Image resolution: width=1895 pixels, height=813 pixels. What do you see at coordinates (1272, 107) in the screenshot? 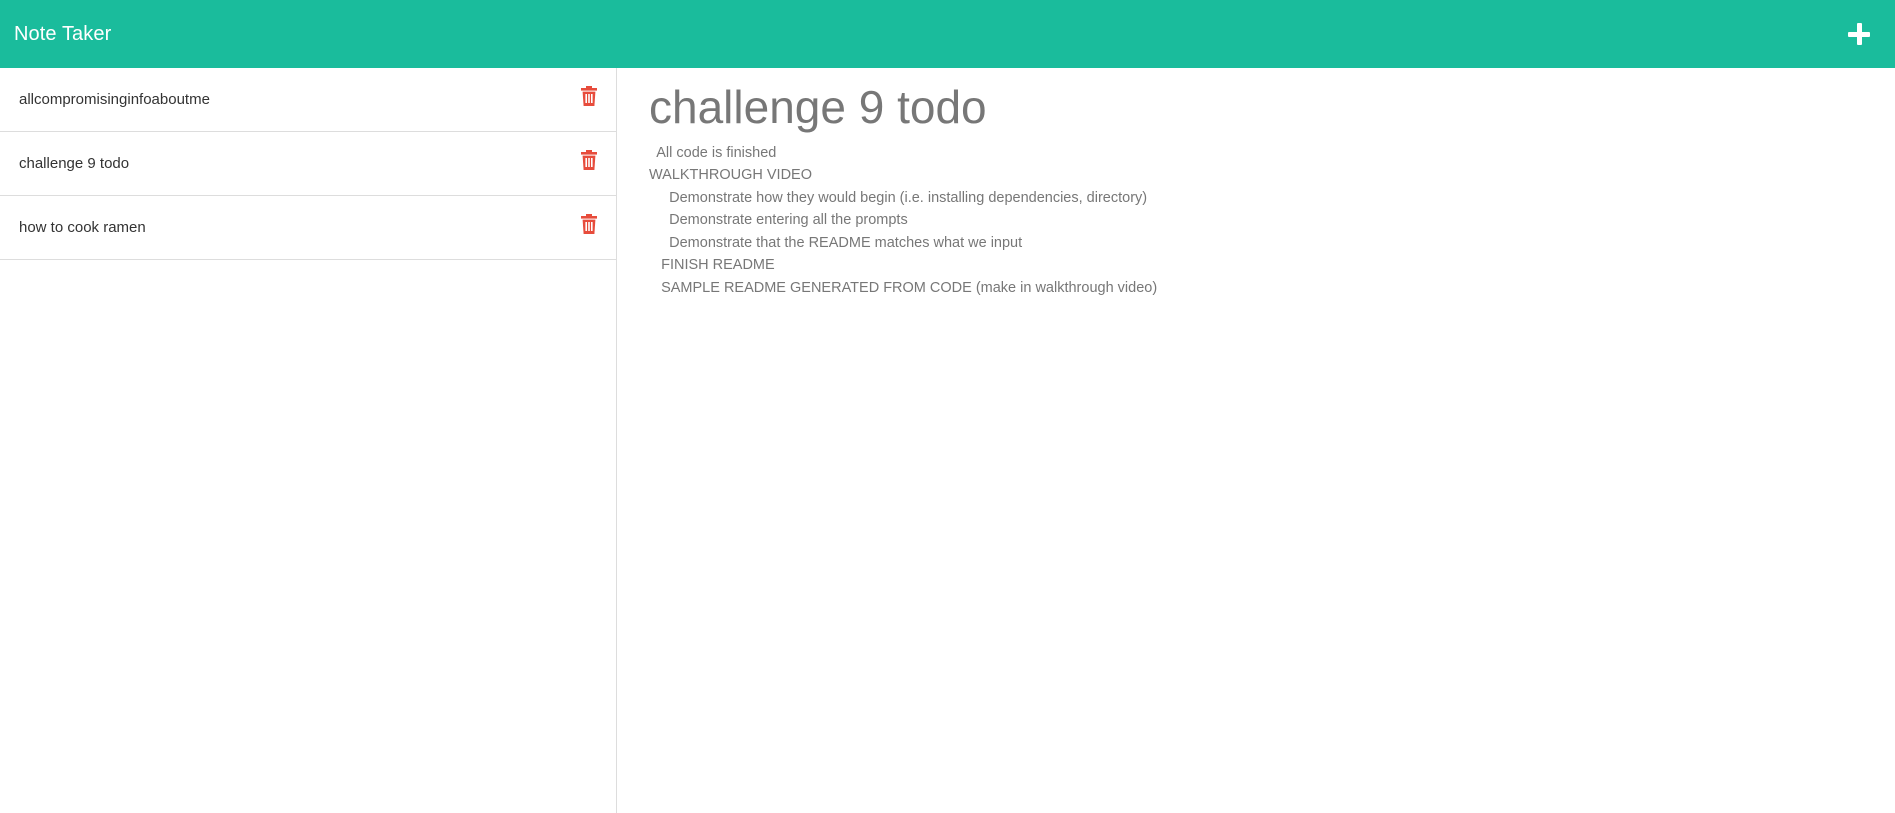
I see `note-title-field: challenge 9 todo` at bounding box center [1272, 107].